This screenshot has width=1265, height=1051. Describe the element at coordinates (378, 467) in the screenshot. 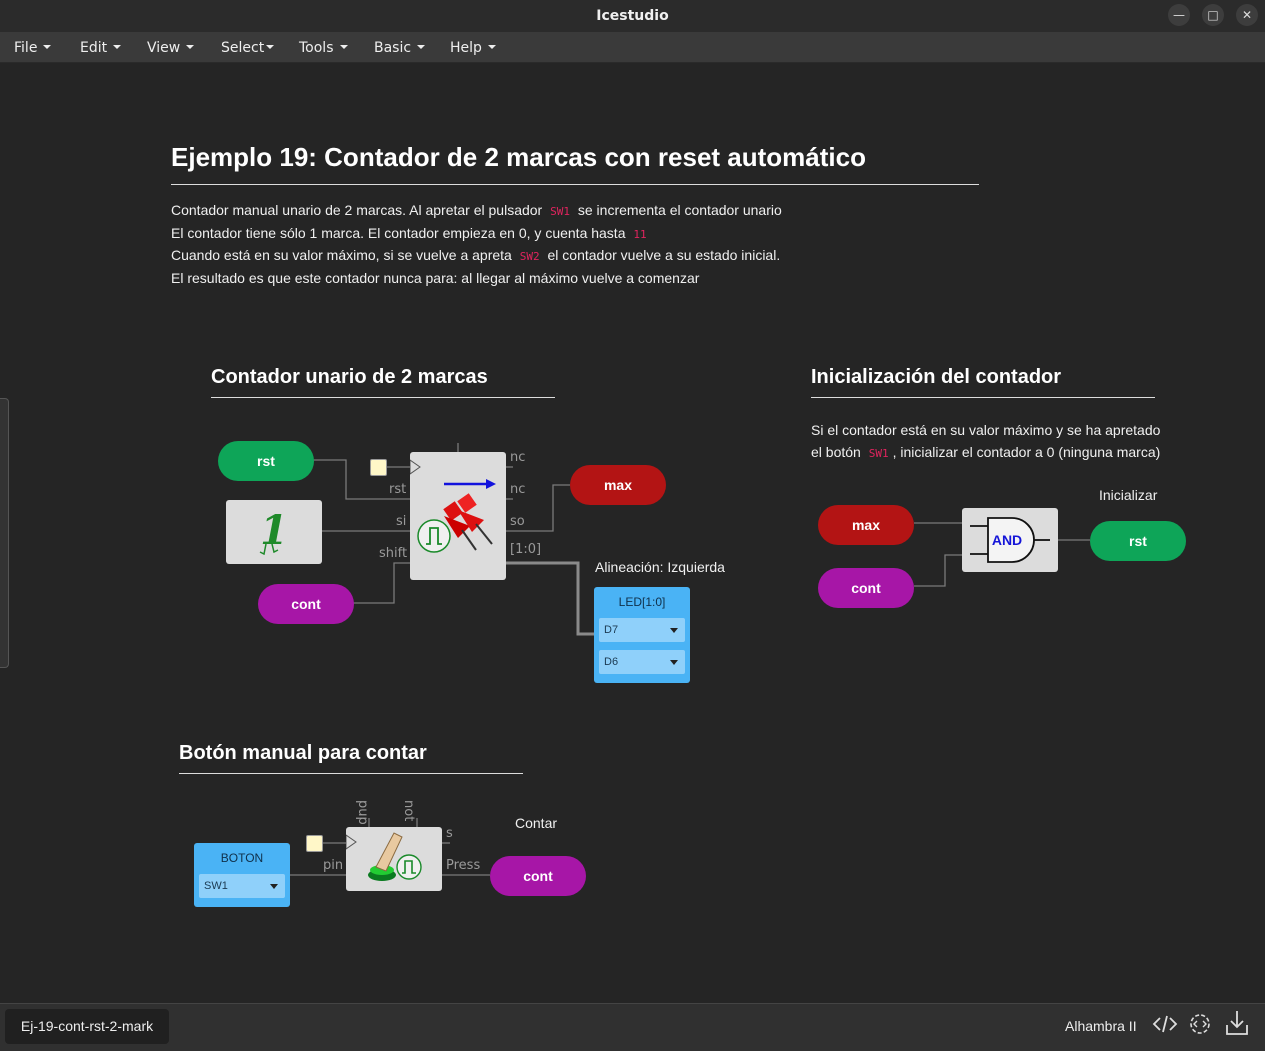

I see `clock-input-square` at that location.